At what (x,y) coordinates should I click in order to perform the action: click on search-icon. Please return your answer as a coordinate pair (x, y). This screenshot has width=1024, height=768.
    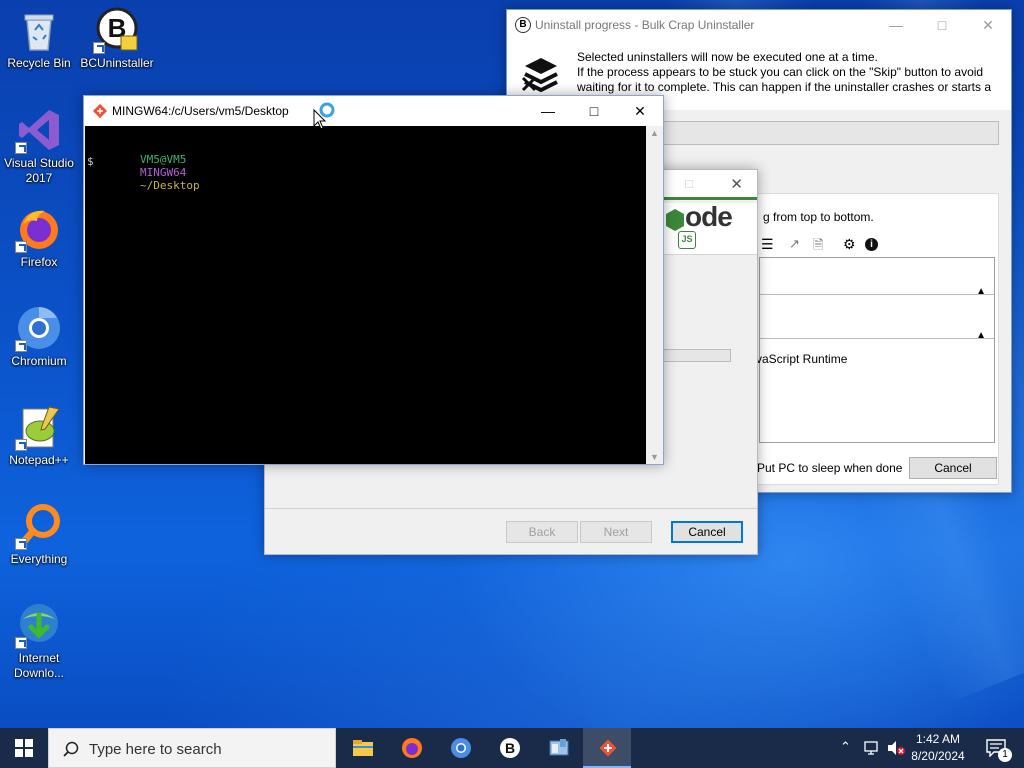
    Looking at the image, I should click on (71, 749).